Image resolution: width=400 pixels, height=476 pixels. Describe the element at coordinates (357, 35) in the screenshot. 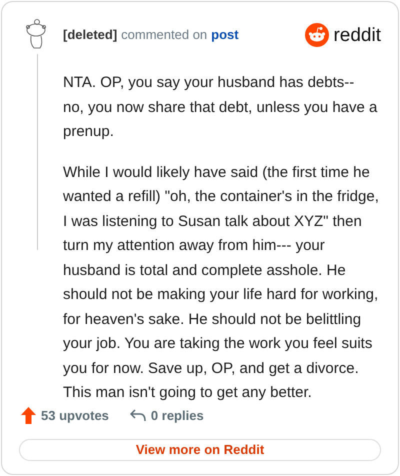

I see `brand-name: reddit` at that location.